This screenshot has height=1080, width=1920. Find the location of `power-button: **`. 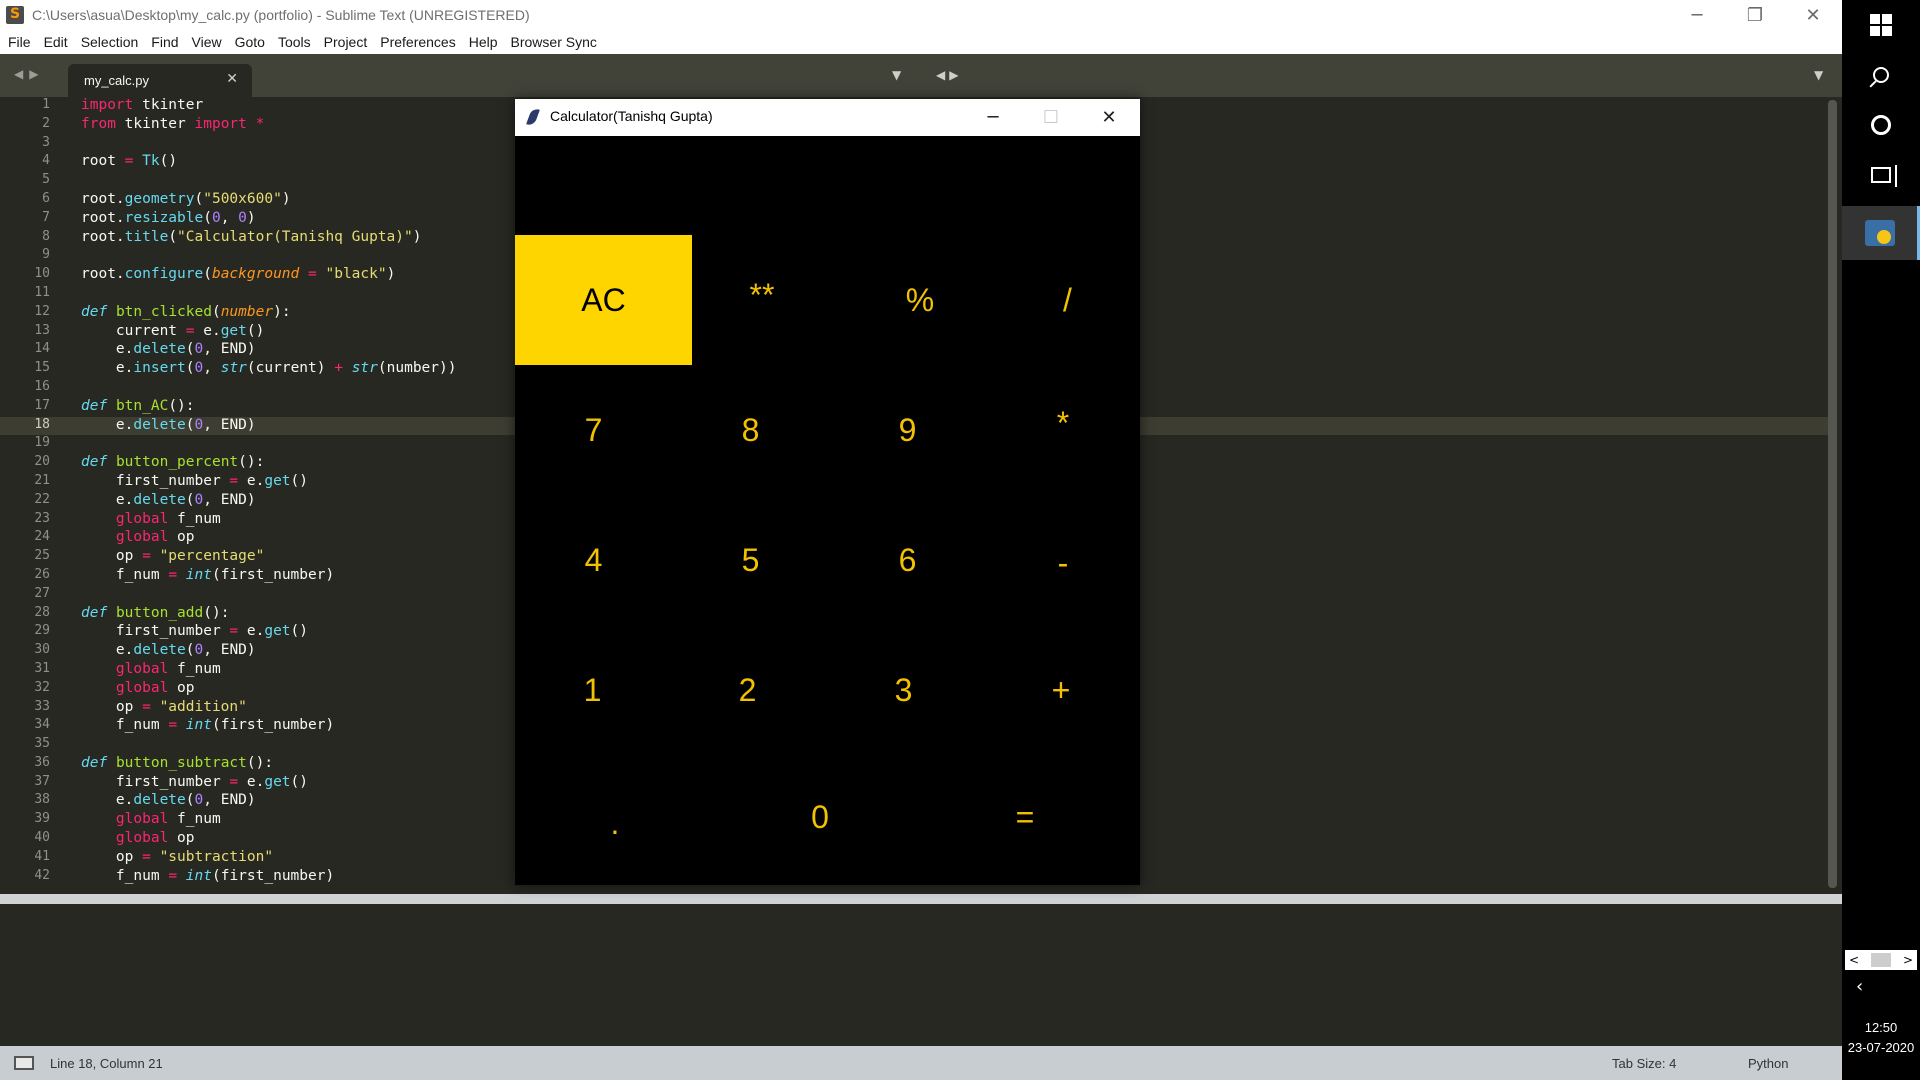

power-button: ** is located at coordinates (762, 295).